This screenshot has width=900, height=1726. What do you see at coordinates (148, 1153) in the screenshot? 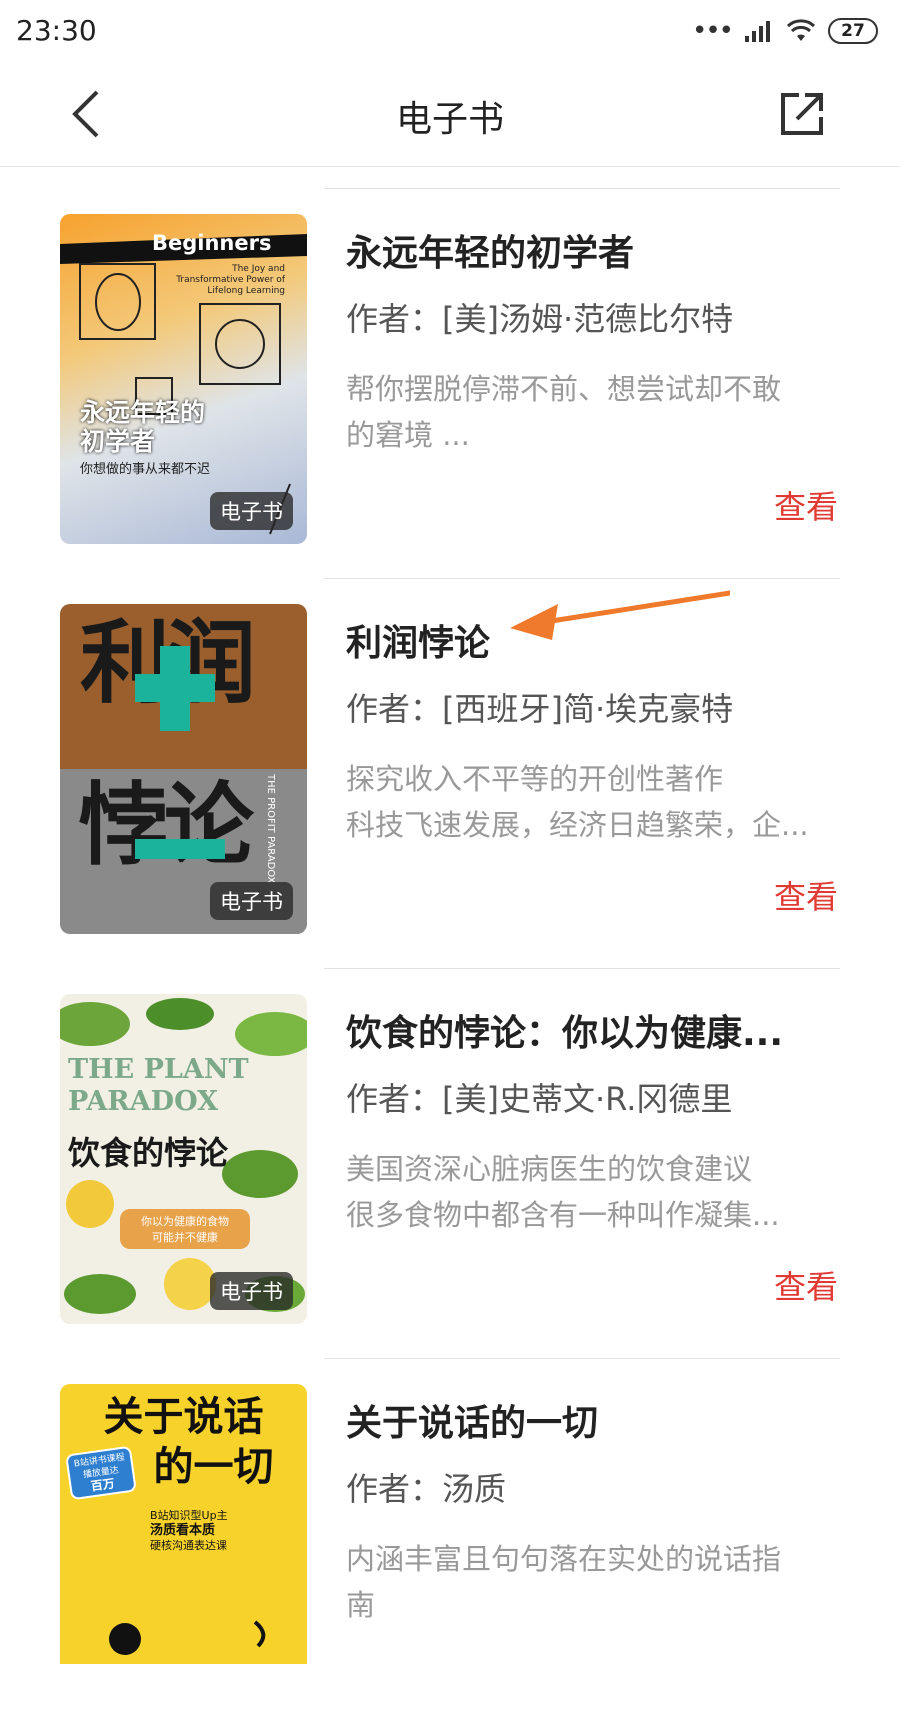
I see `cover-title-cn: 饮食的悖论` at bounding box center [148, 1153].